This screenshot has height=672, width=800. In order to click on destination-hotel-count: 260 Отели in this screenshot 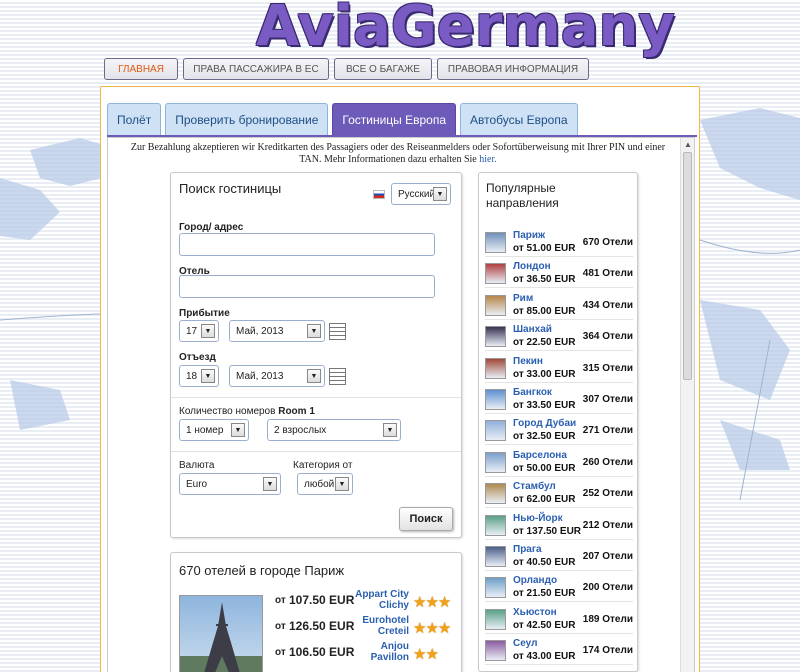, I will do `click(607, 462)`.